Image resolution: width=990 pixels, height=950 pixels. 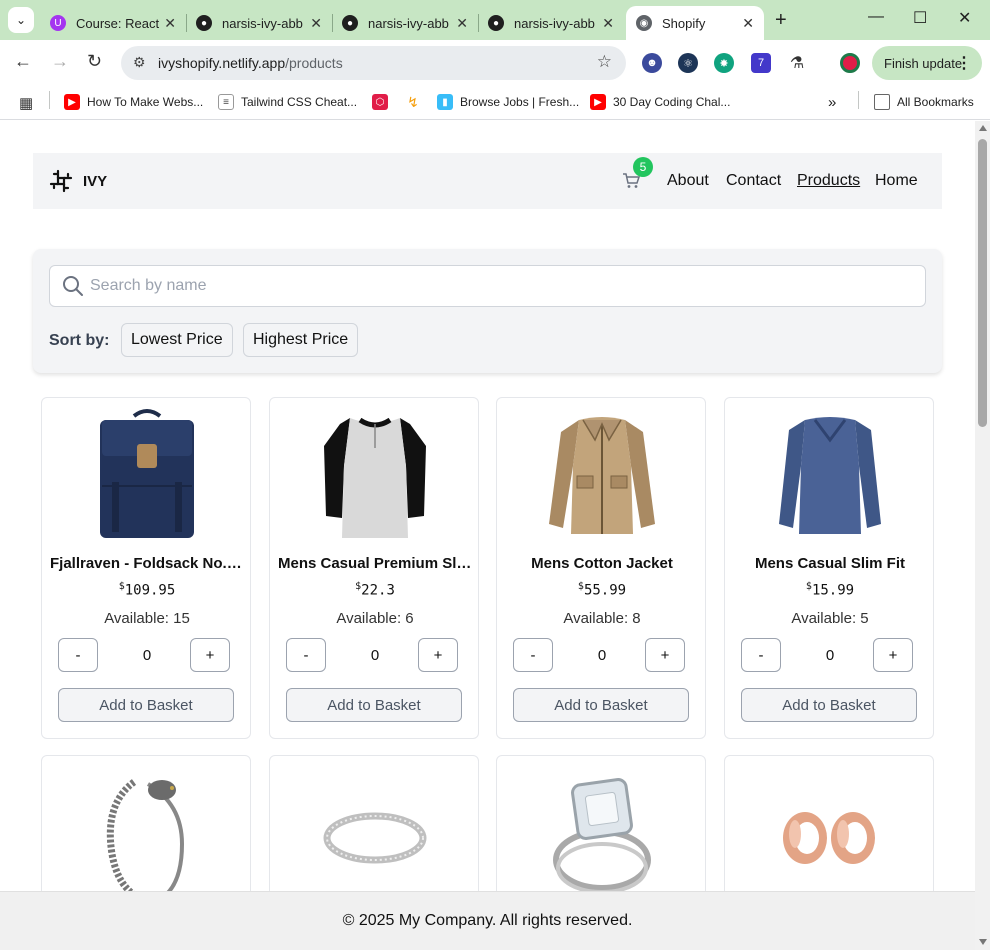 What do you see at coordinates (829, 838) in the screenshot?
I see `ear-plugs-image` at bounding box center [829, 838].